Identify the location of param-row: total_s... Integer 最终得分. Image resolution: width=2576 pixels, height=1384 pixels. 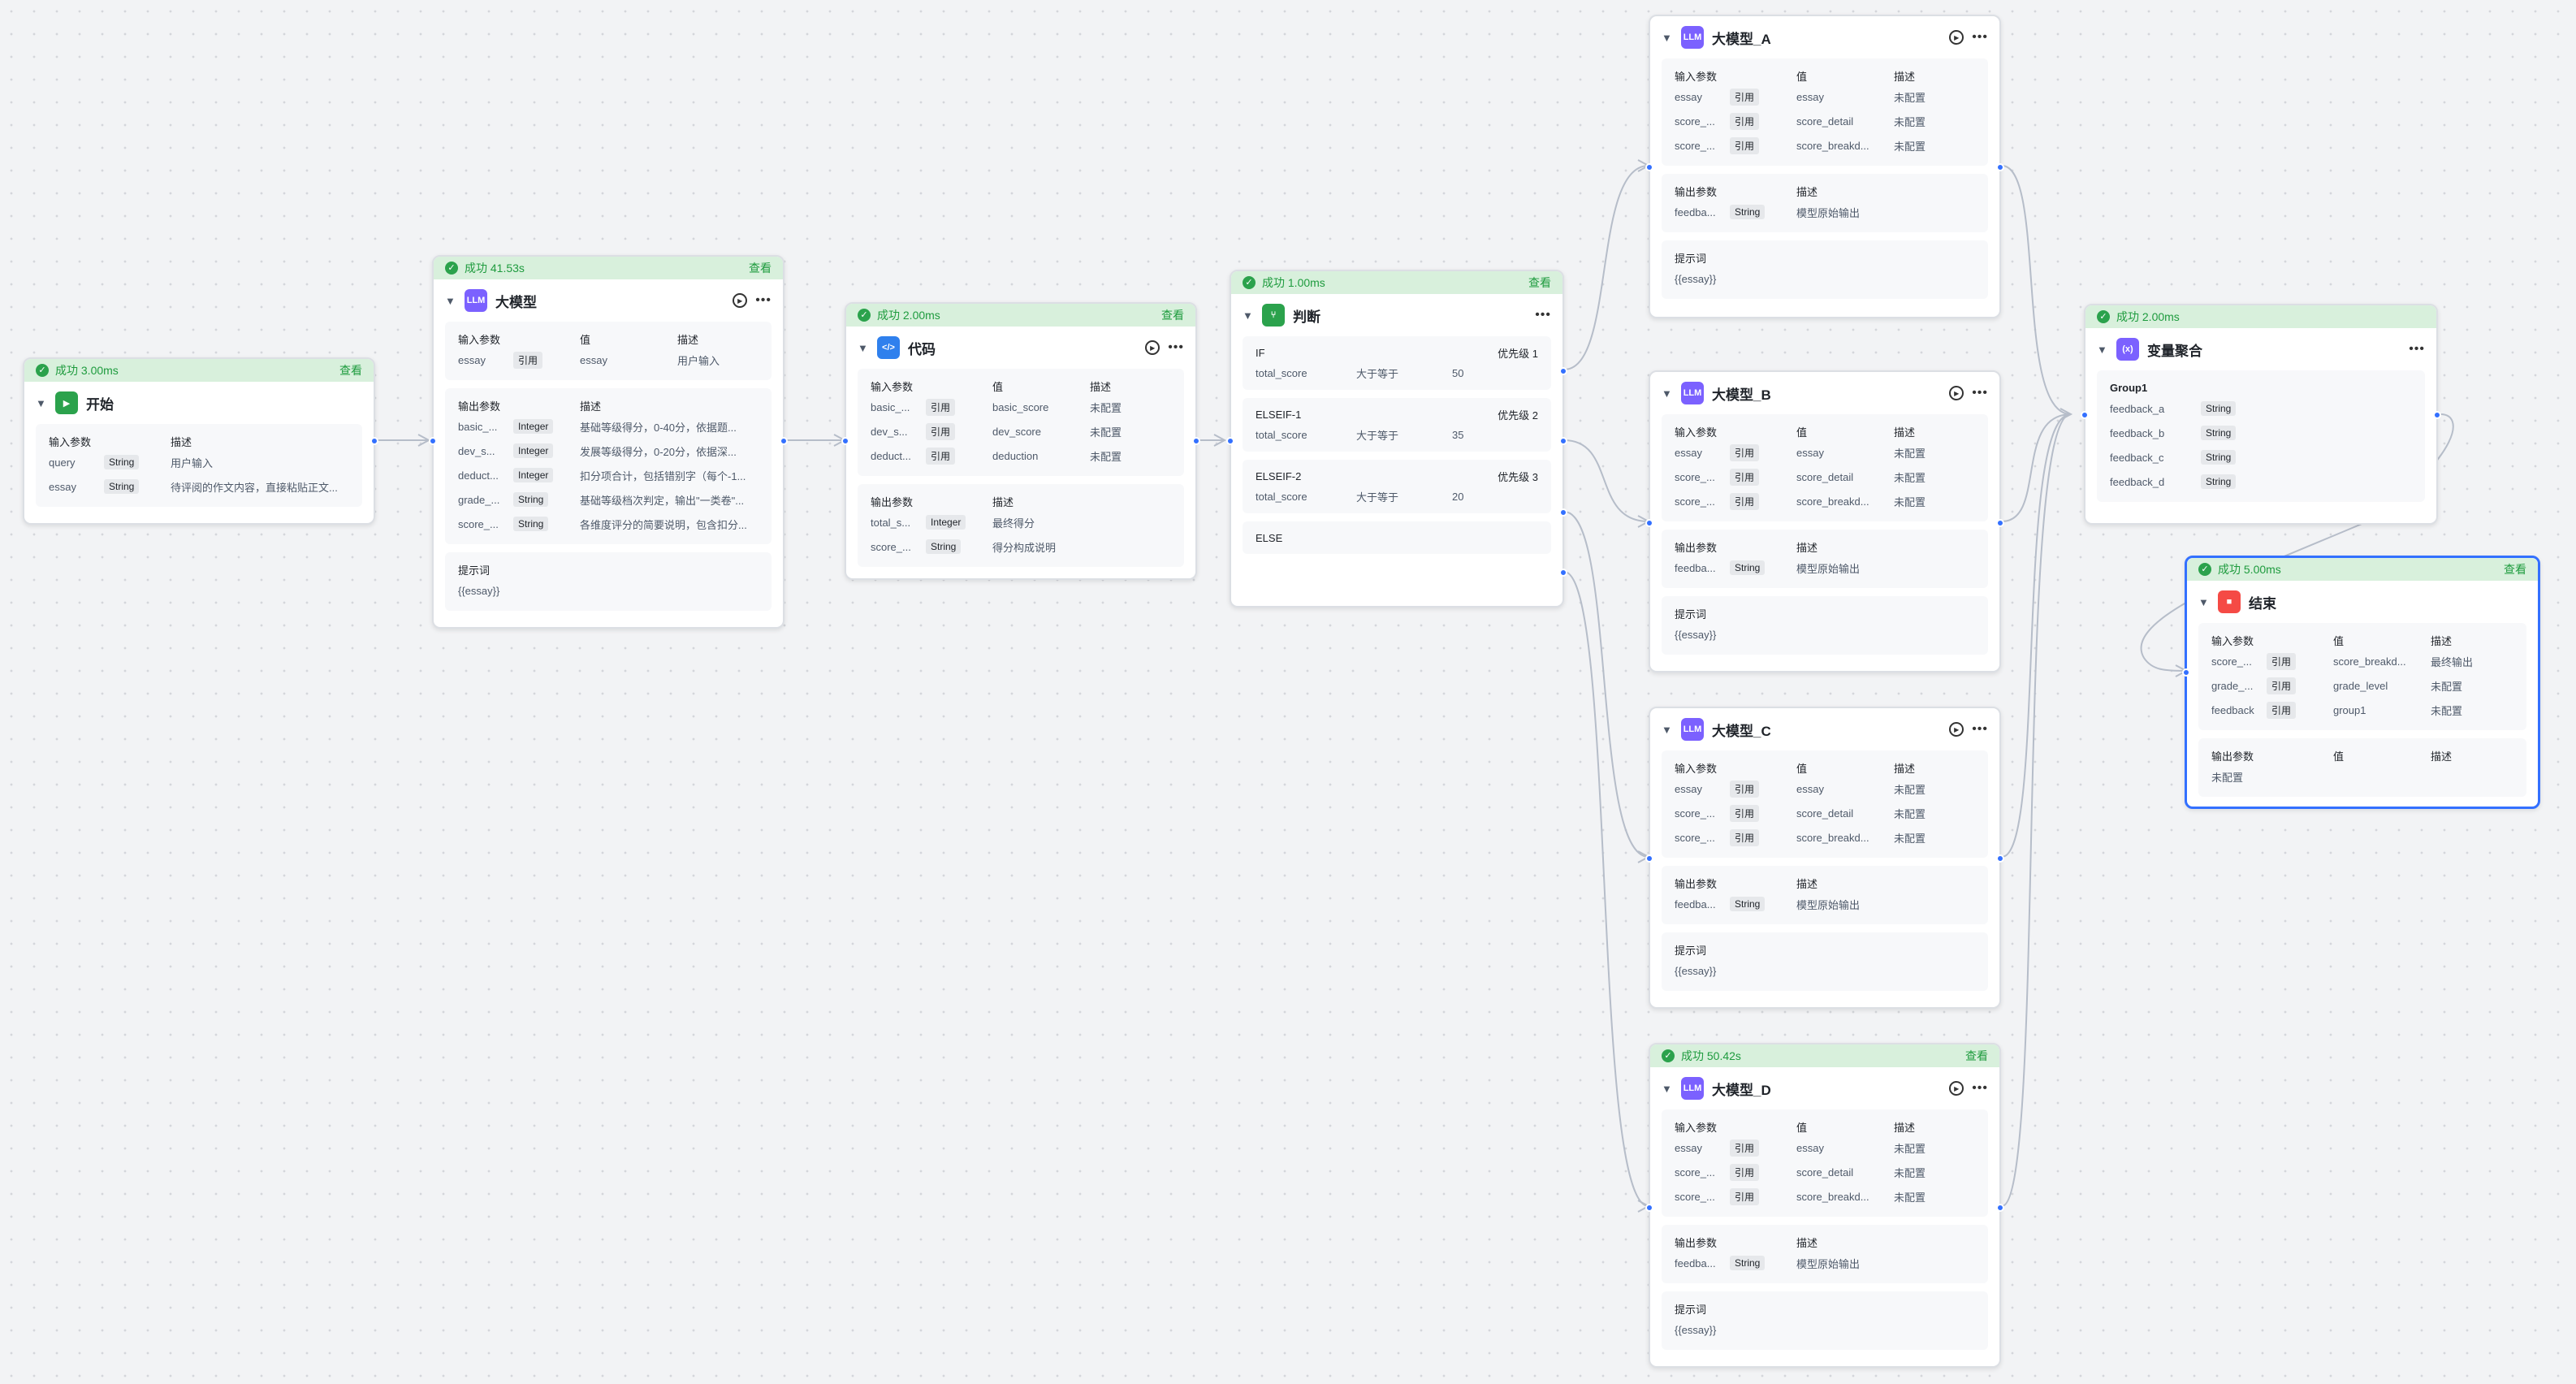
(1021, 522).